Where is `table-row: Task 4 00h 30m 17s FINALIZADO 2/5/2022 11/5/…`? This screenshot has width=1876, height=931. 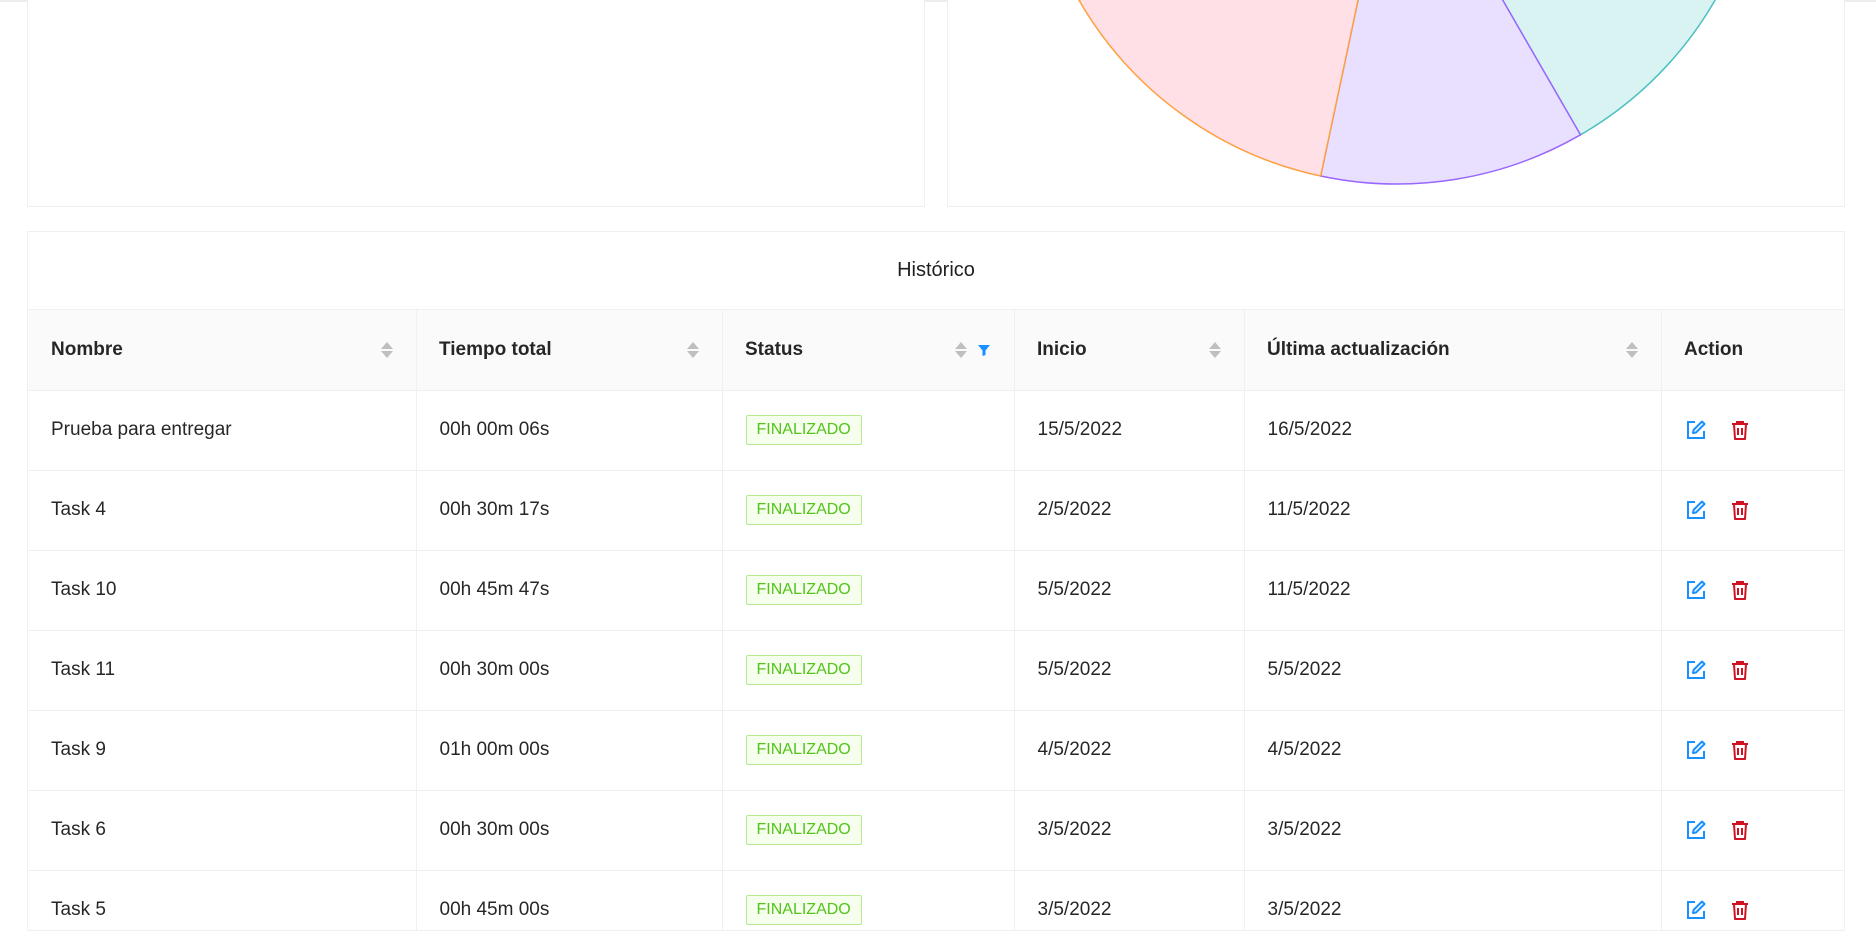 table-row: Task 4 00h 30m 17s FINALIZADO 2/5/2022 11/5/… is located at coordinates (936, 510).